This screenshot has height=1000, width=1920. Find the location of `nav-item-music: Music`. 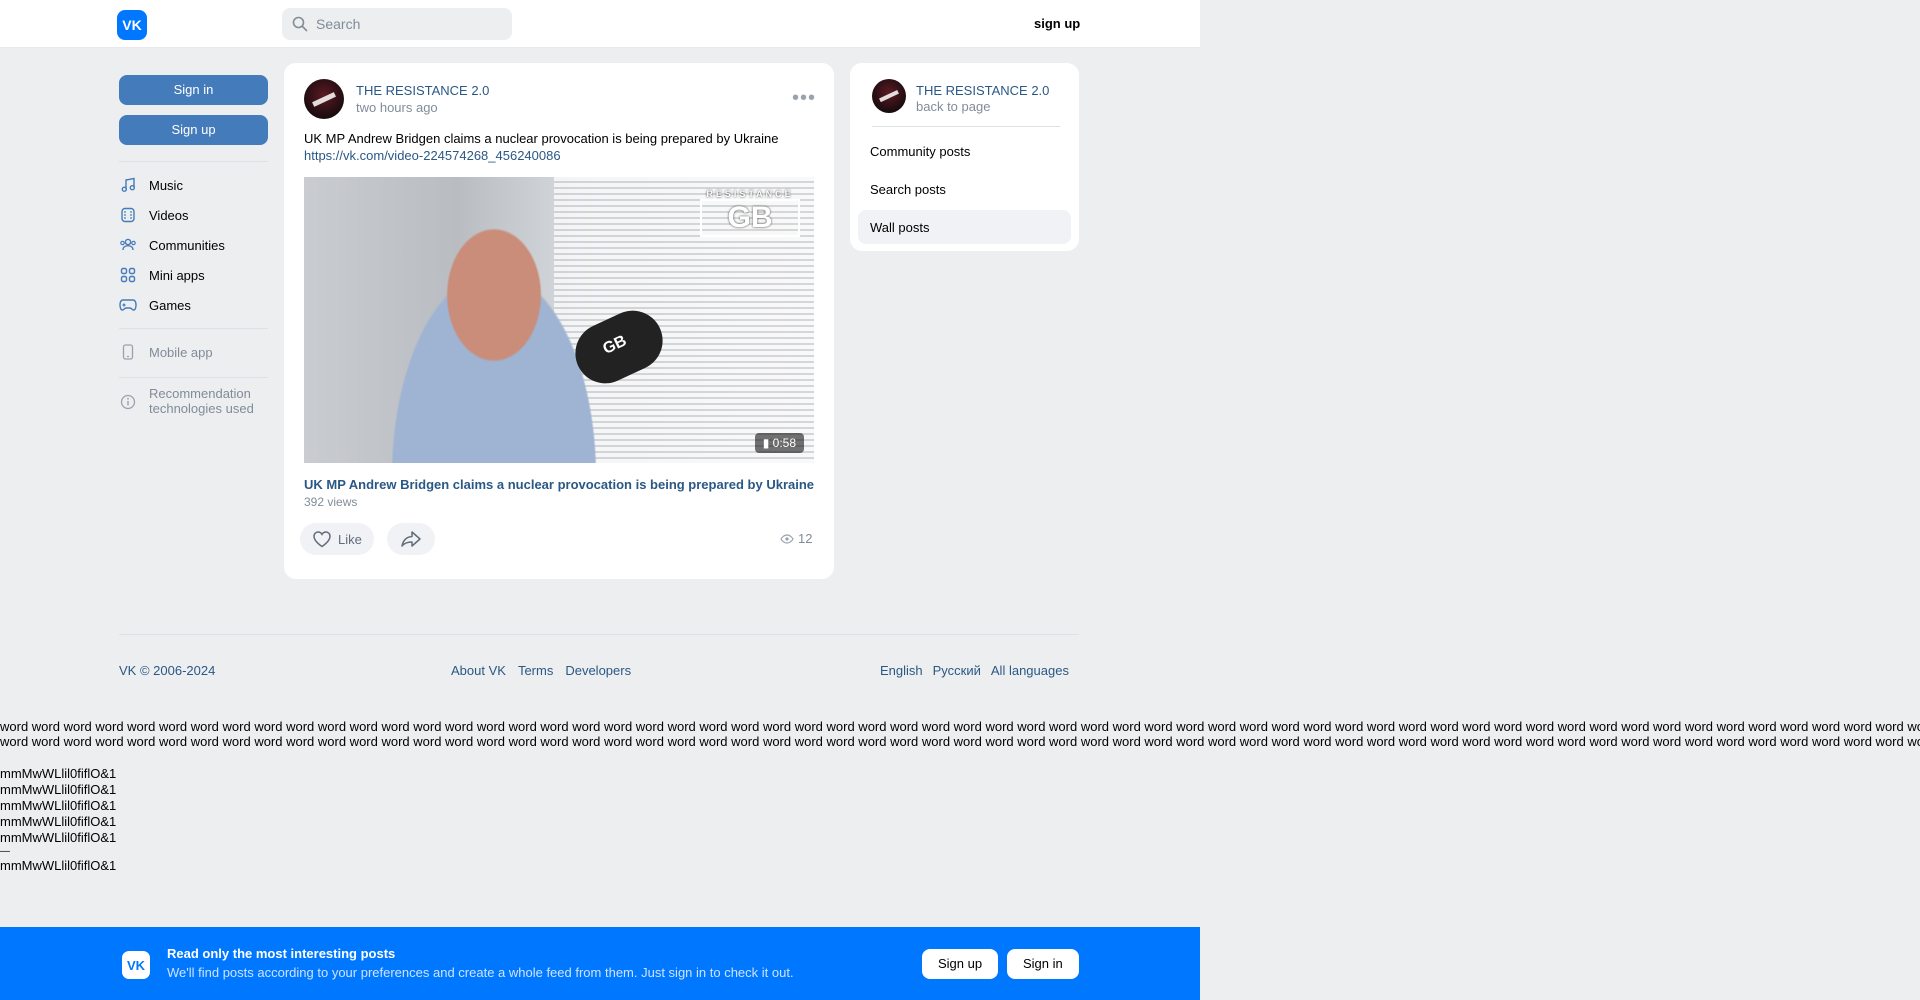

nav-item-music: Music is located at coordinates (193, 185).